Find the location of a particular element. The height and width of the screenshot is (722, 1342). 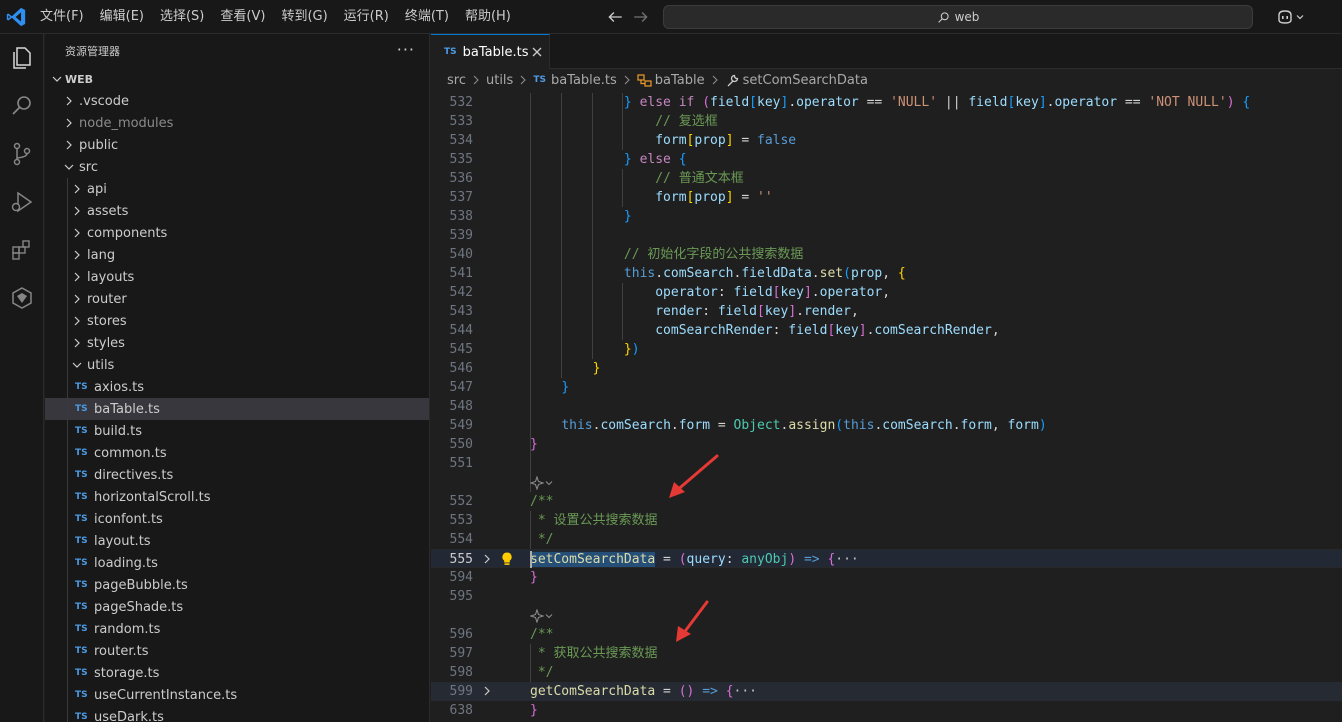

code-line: 545 }) is located at coordinates (886, 349).